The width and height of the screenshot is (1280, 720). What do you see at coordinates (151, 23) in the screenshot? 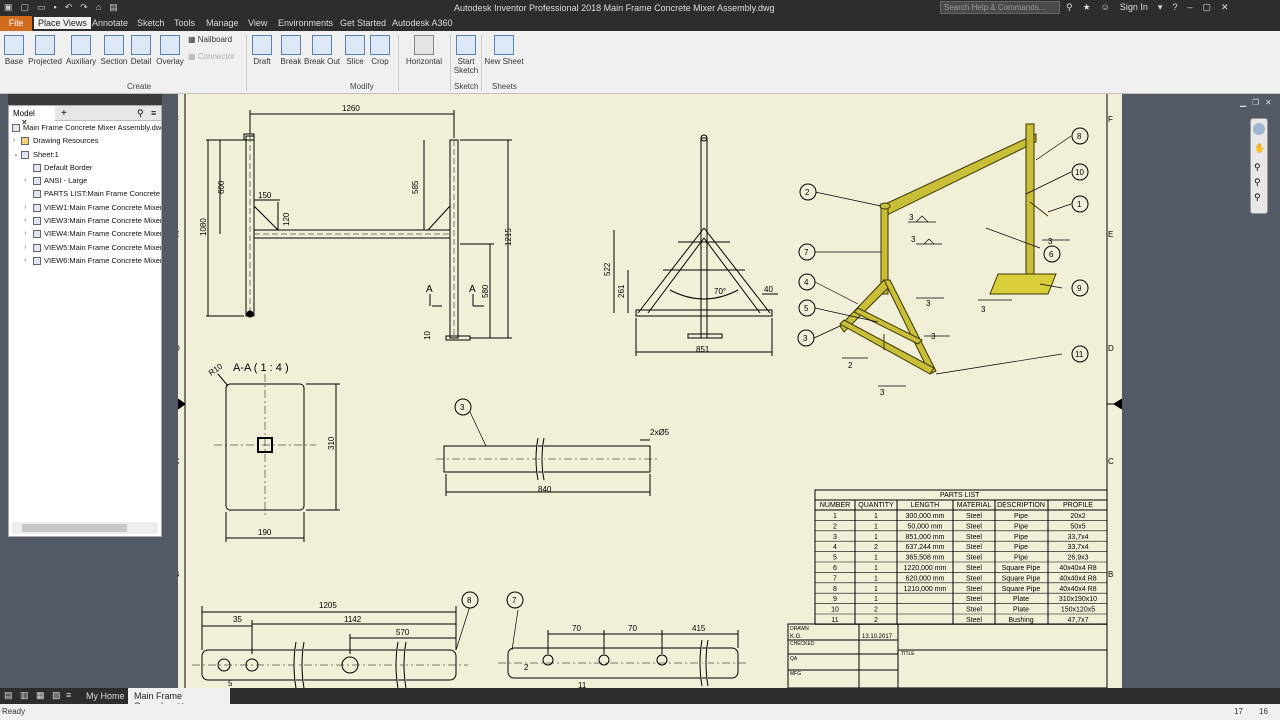
I see `tab-sketch: Sketch` at bounding box center [151, 23].